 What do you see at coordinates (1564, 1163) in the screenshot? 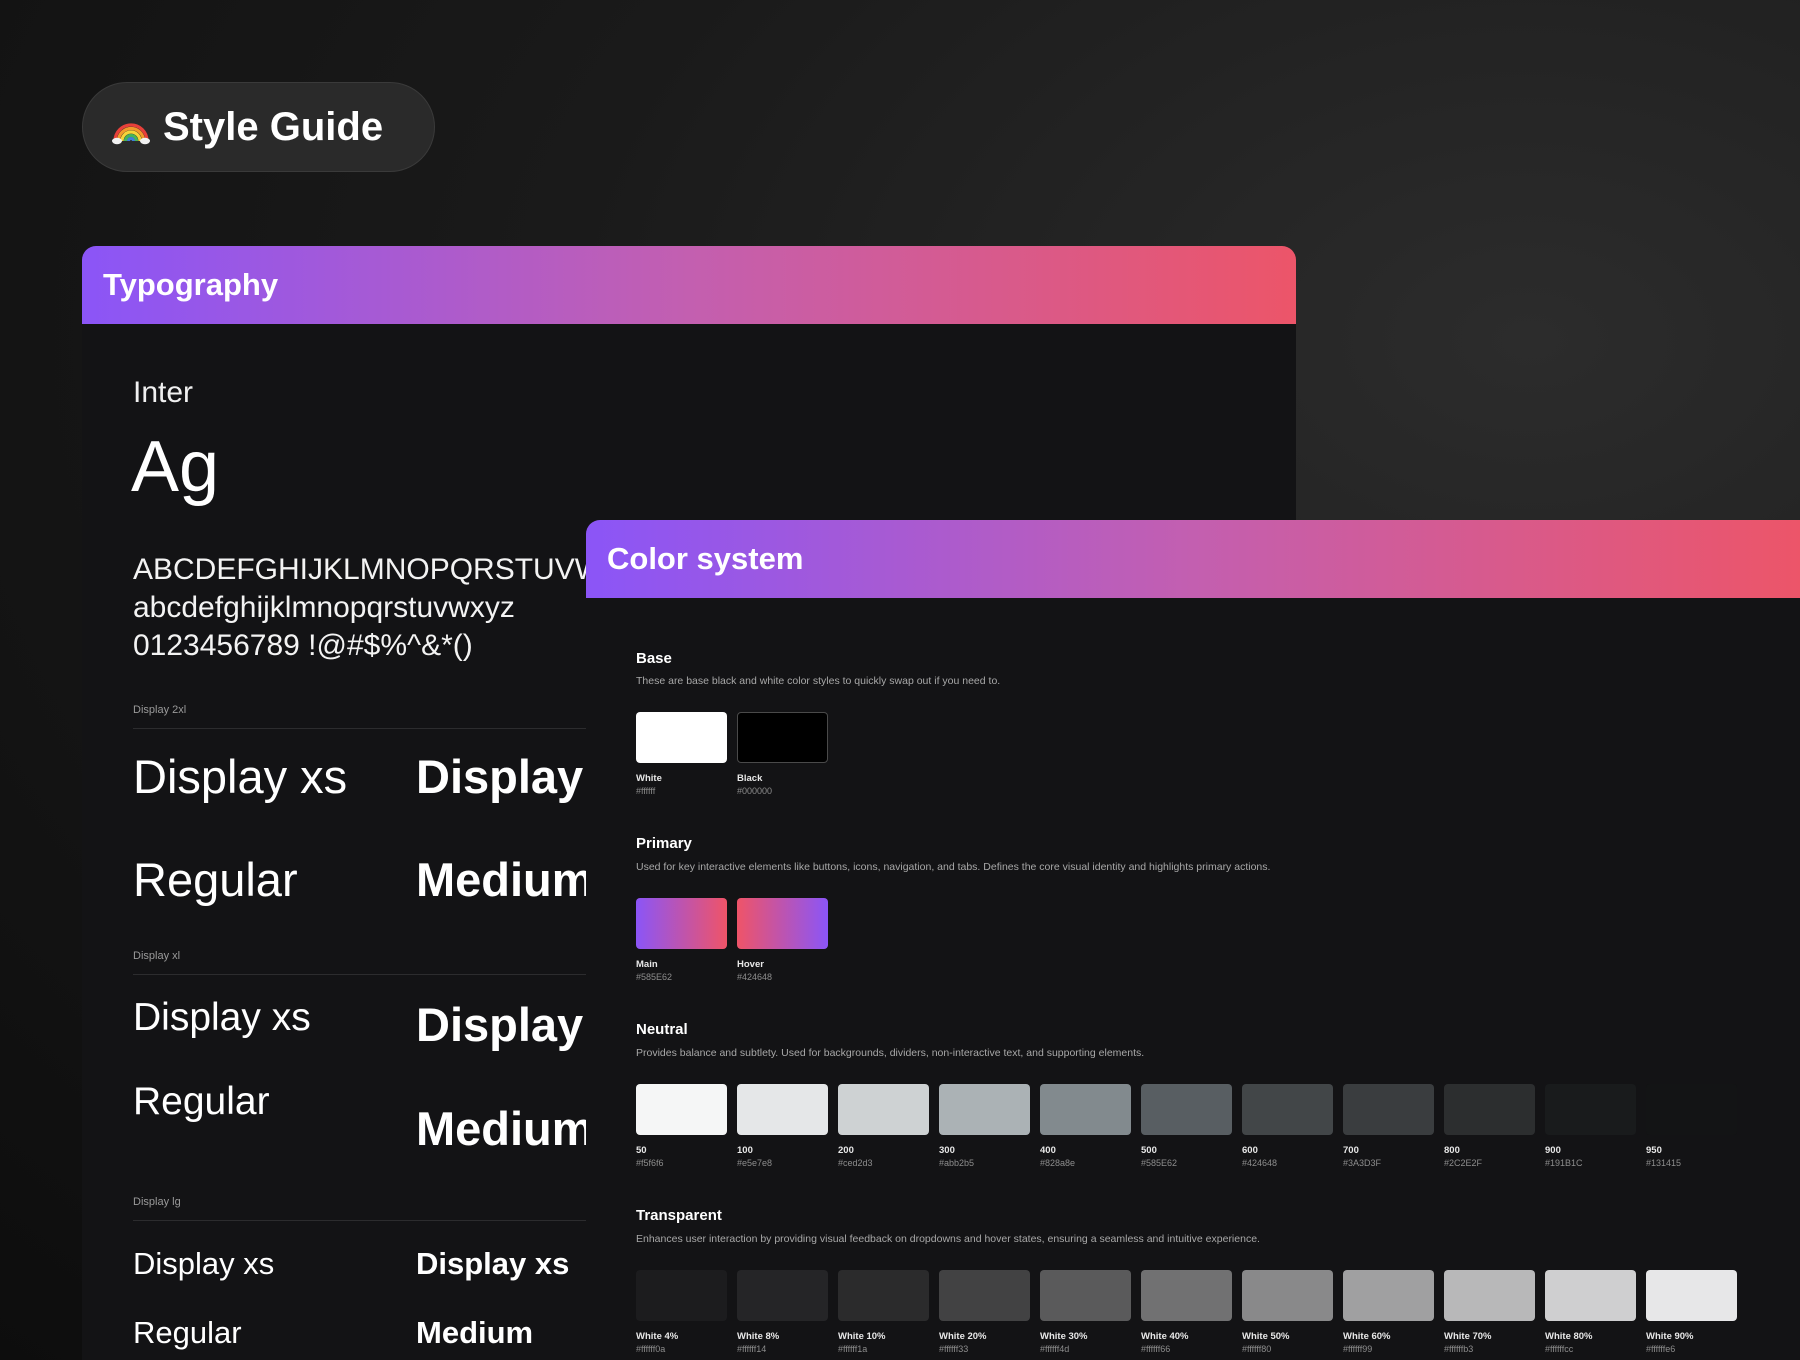
I see `swatch-hex: #191B1C` at bounding box center [1564, 1163].